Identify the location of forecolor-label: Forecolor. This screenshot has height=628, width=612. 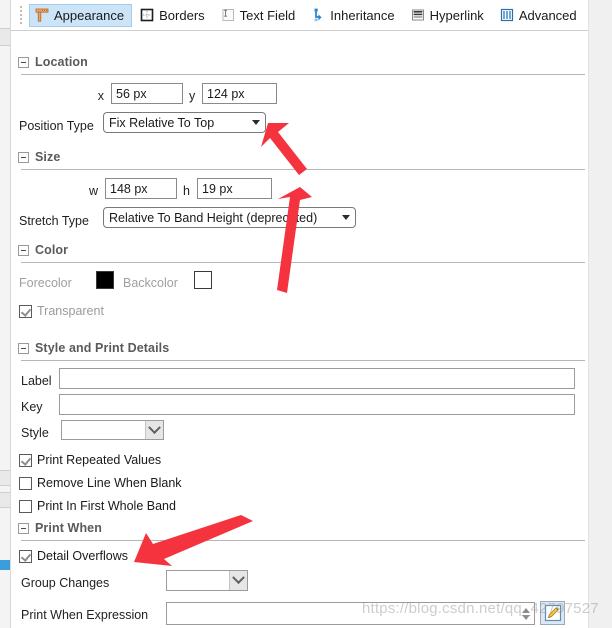
(45, 283).